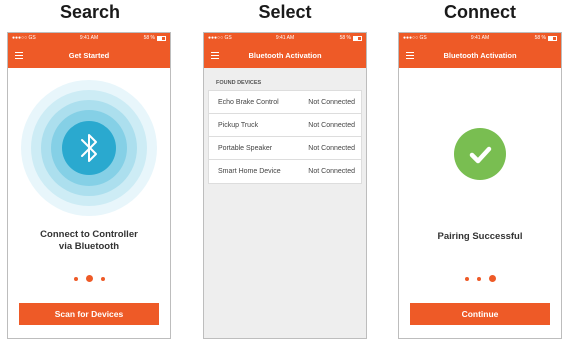 The image size is (571, 339). What do you see at coordinates (285, 12) in the screenshot?
I see `step-title-select: Select` at bounding box center [285, 12].